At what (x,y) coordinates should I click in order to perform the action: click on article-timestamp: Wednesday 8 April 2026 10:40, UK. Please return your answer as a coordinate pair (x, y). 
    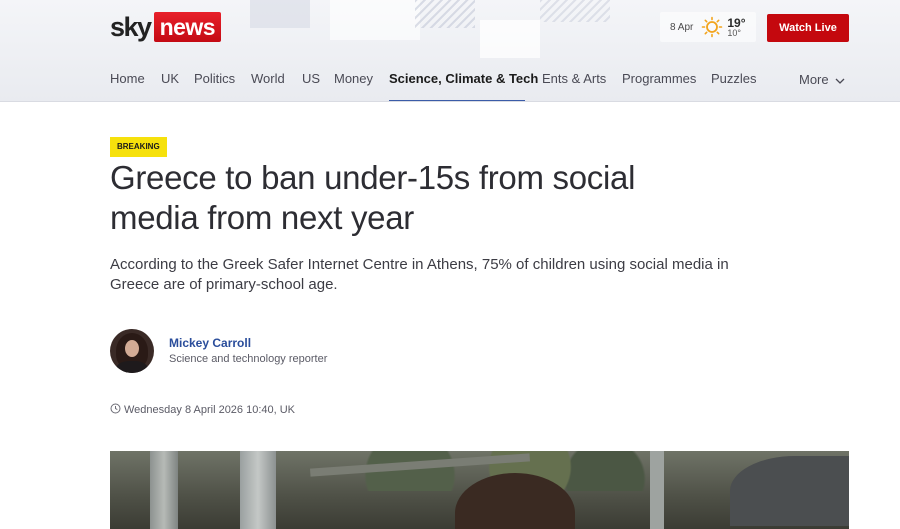
    Looking at the image, I should click on (202, 410).